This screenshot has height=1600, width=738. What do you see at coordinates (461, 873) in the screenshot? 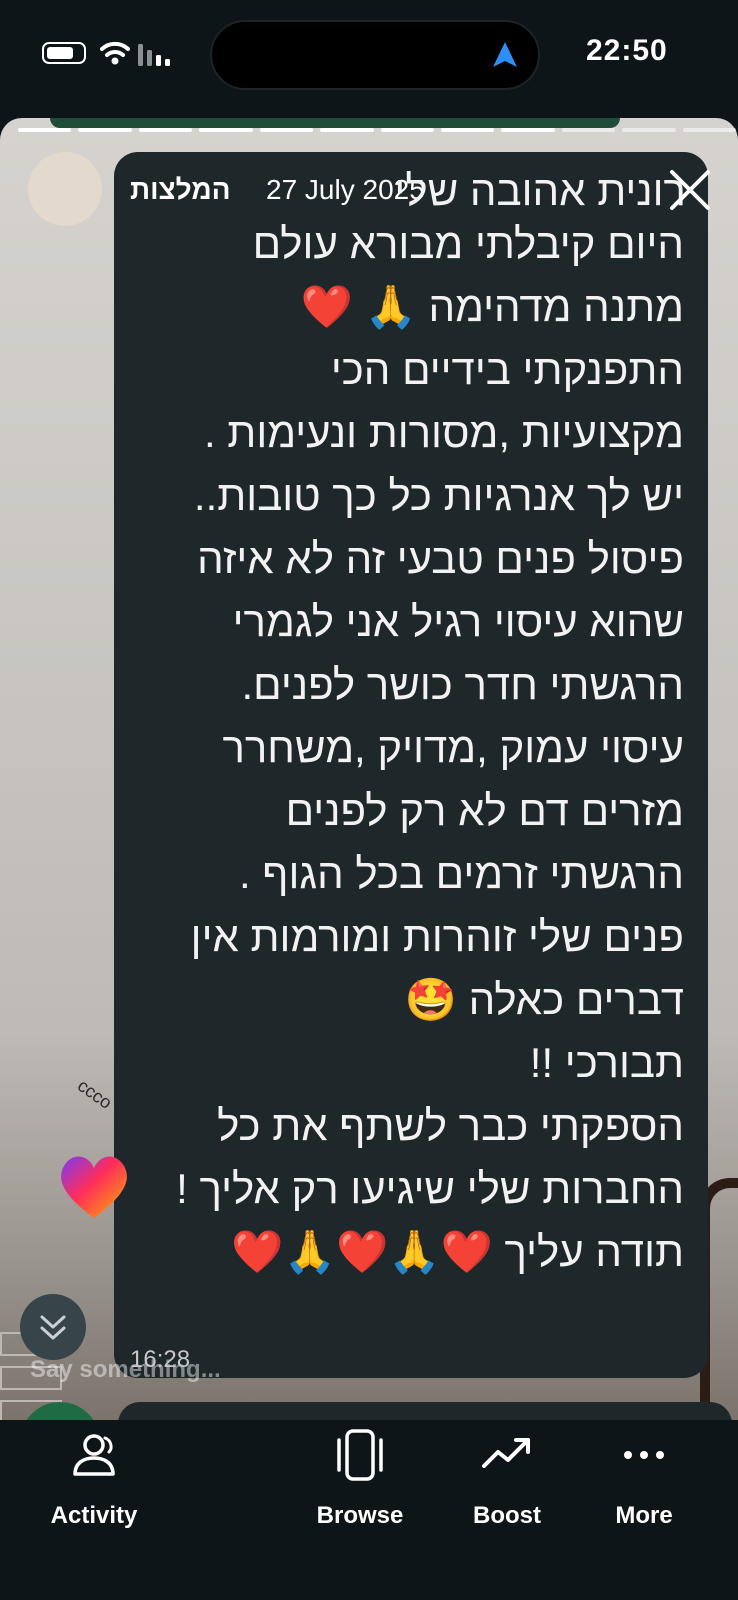
I see `message-line: הרגשתי זרמים בכל הגוף .` at bounding box center [461, 873].